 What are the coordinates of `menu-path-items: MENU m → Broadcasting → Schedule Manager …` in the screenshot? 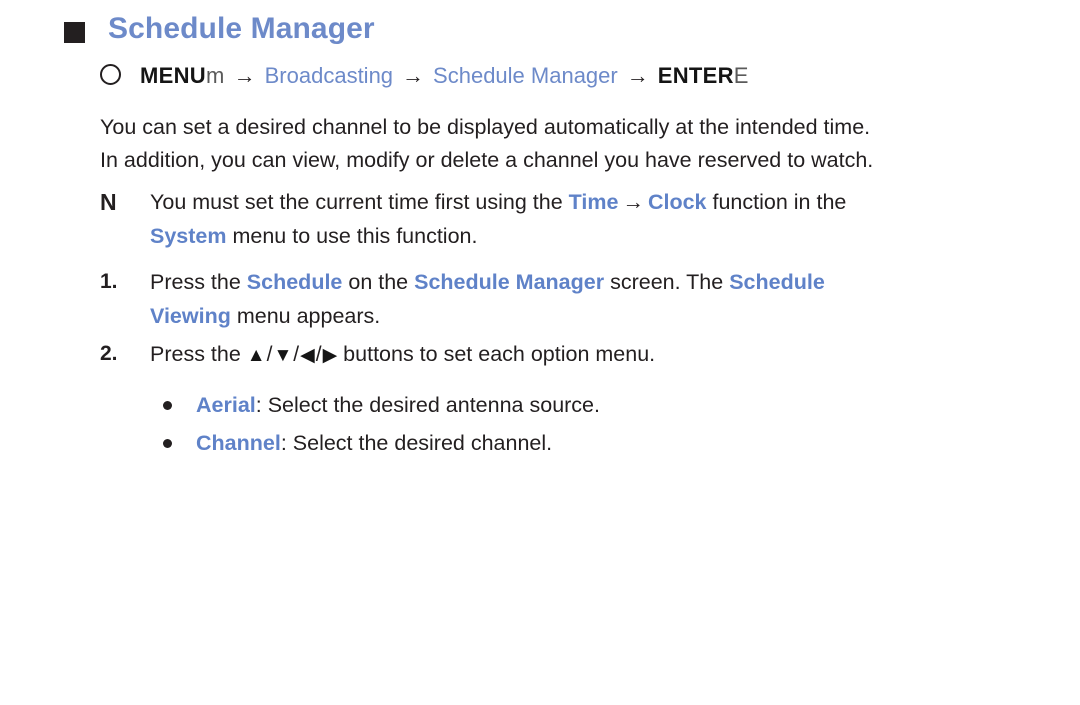 It's located at (444, 76).